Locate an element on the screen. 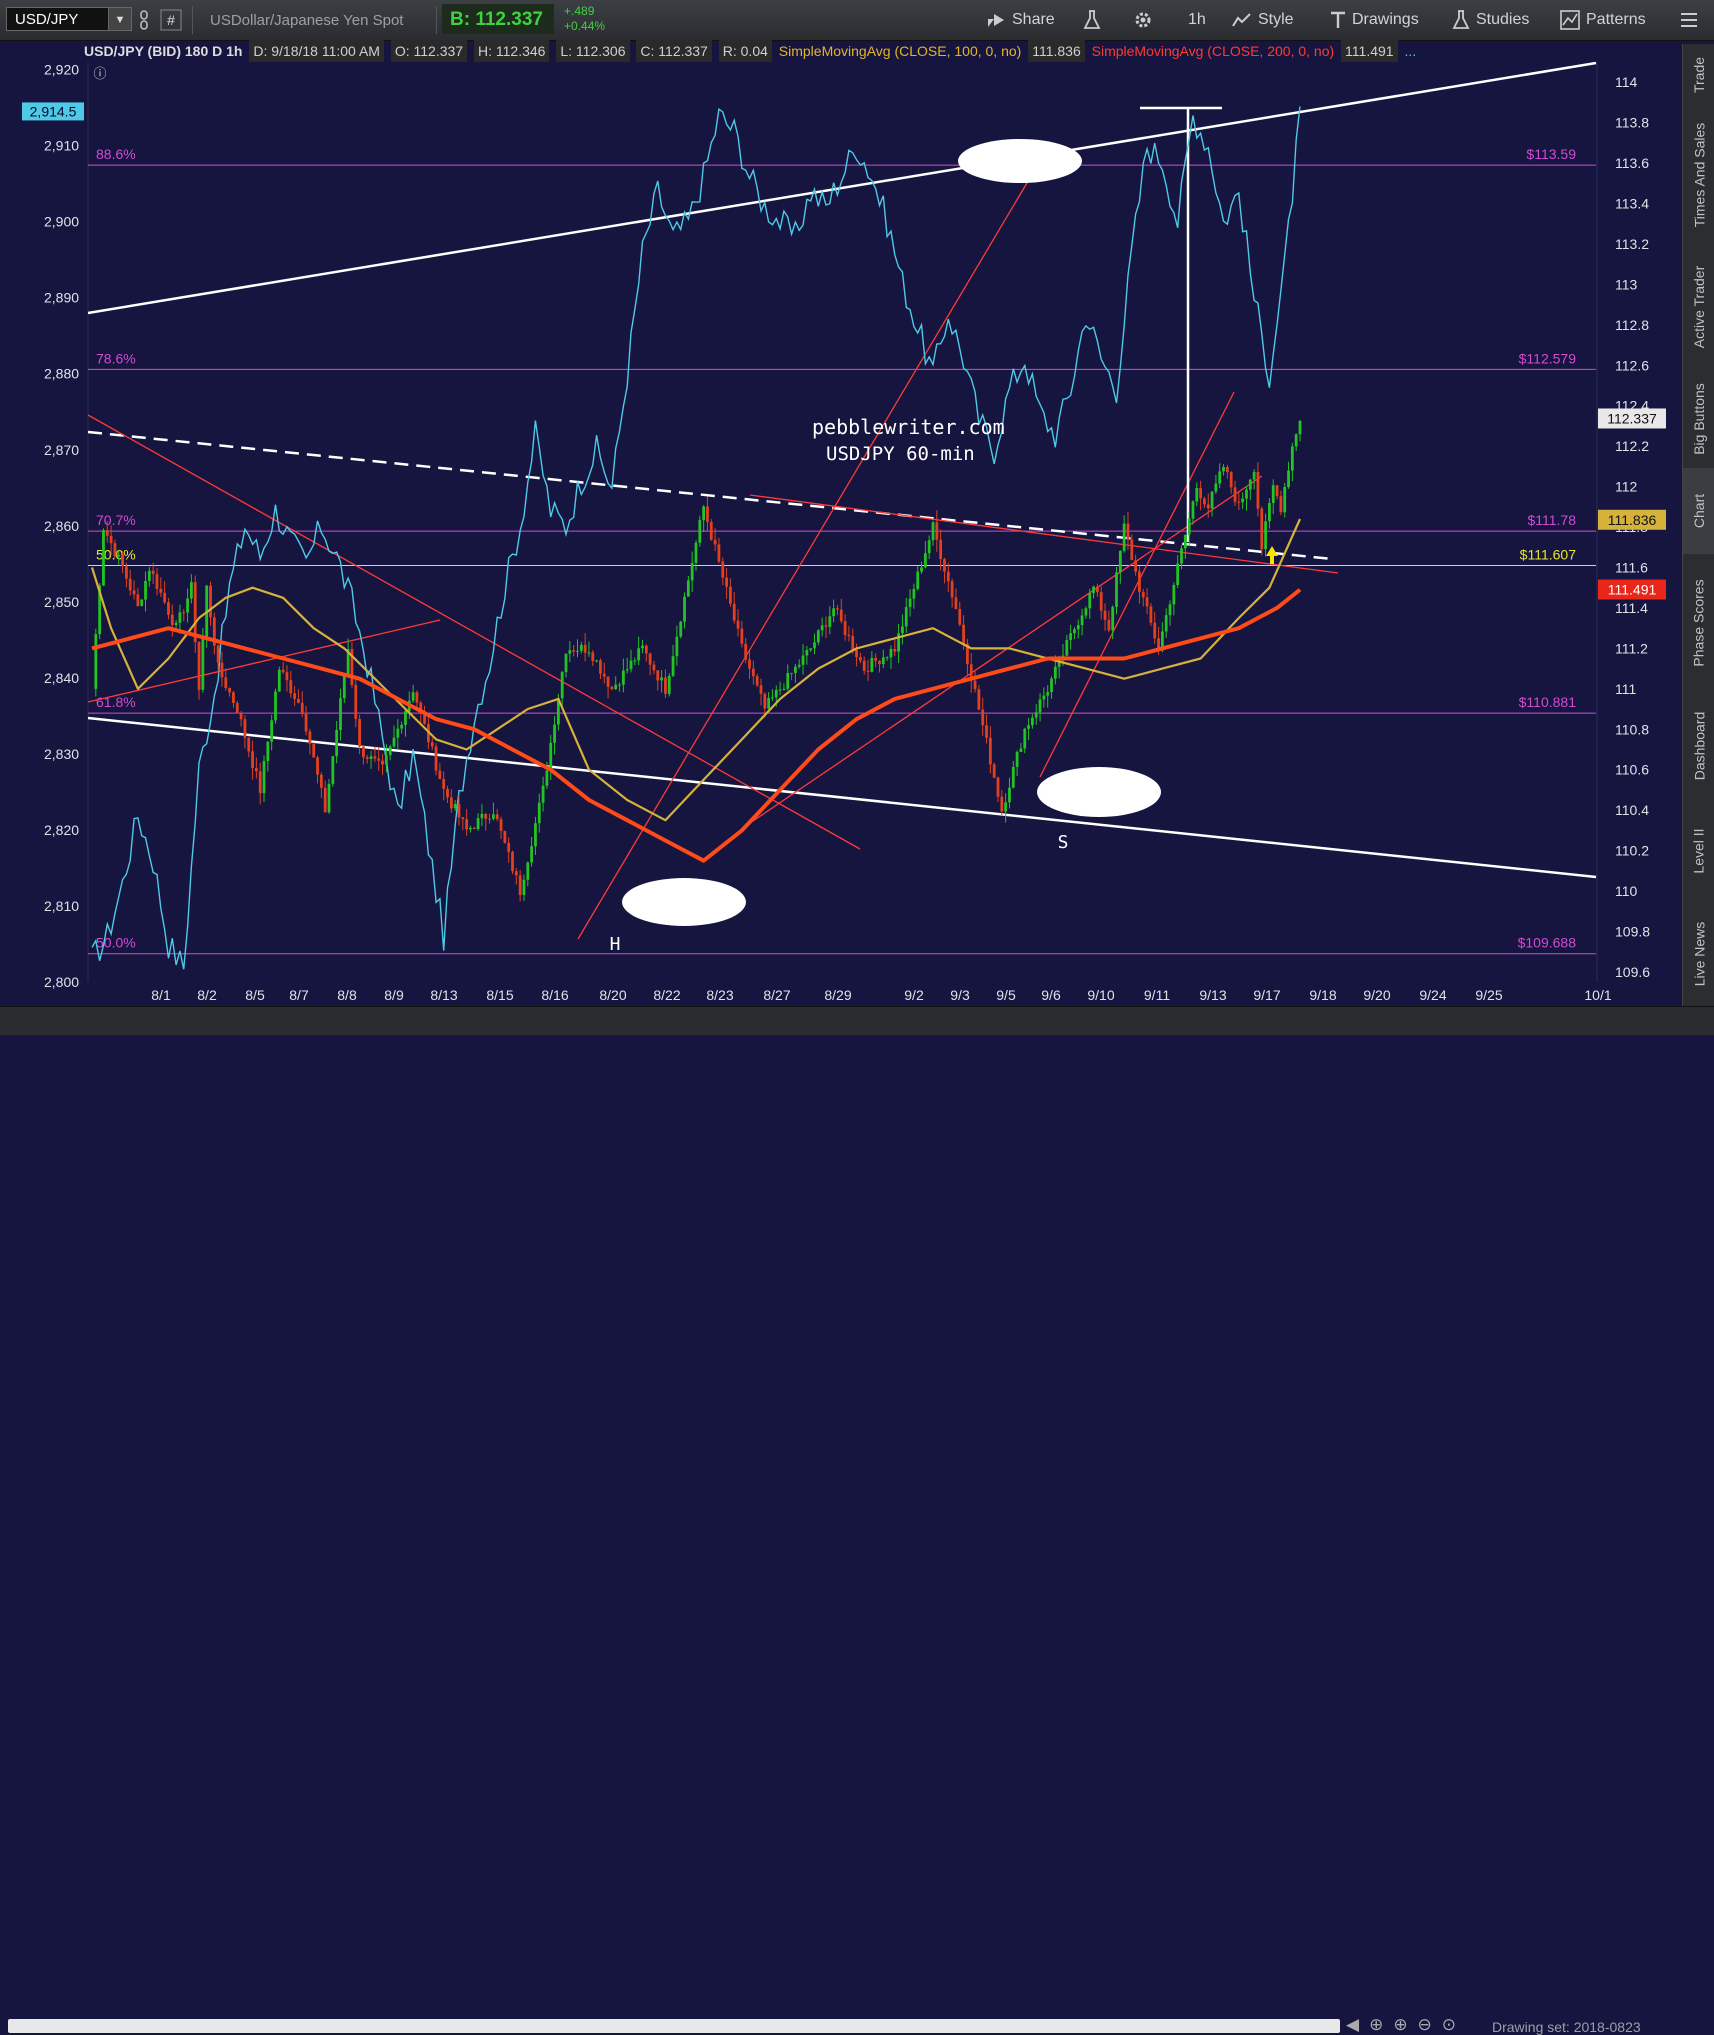 The width and height of the screenshot is (1714, 2035). side-tab: Big Buttons is located at coordinates (1698, 419).